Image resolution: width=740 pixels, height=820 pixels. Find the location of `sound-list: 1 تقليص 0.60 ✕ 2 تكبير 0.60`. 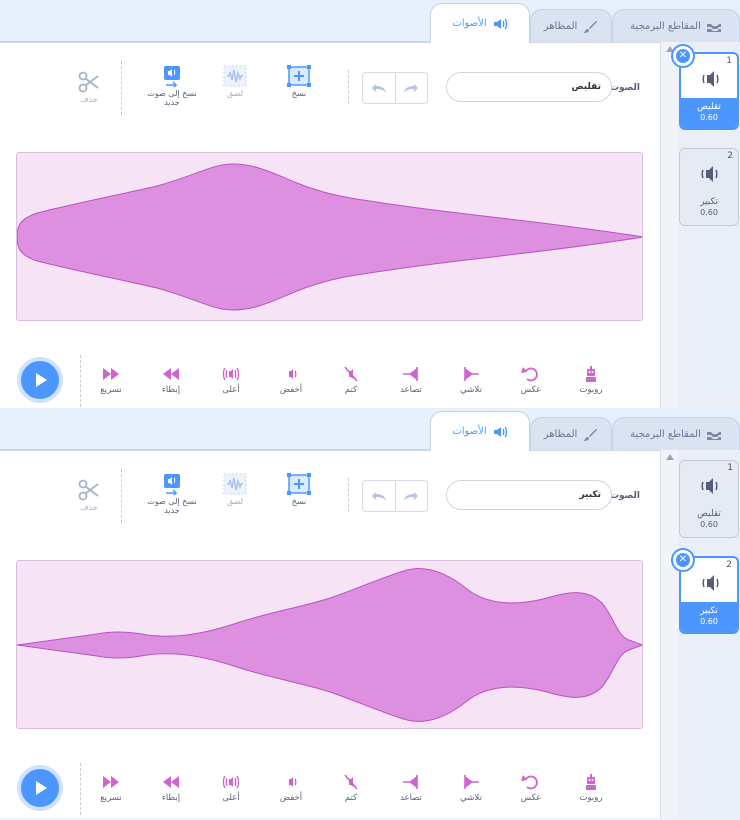

sound-list: 1 تقليص 0.60 ✕ 2 تكبير 0.60 is located at coordinates (706, 634).